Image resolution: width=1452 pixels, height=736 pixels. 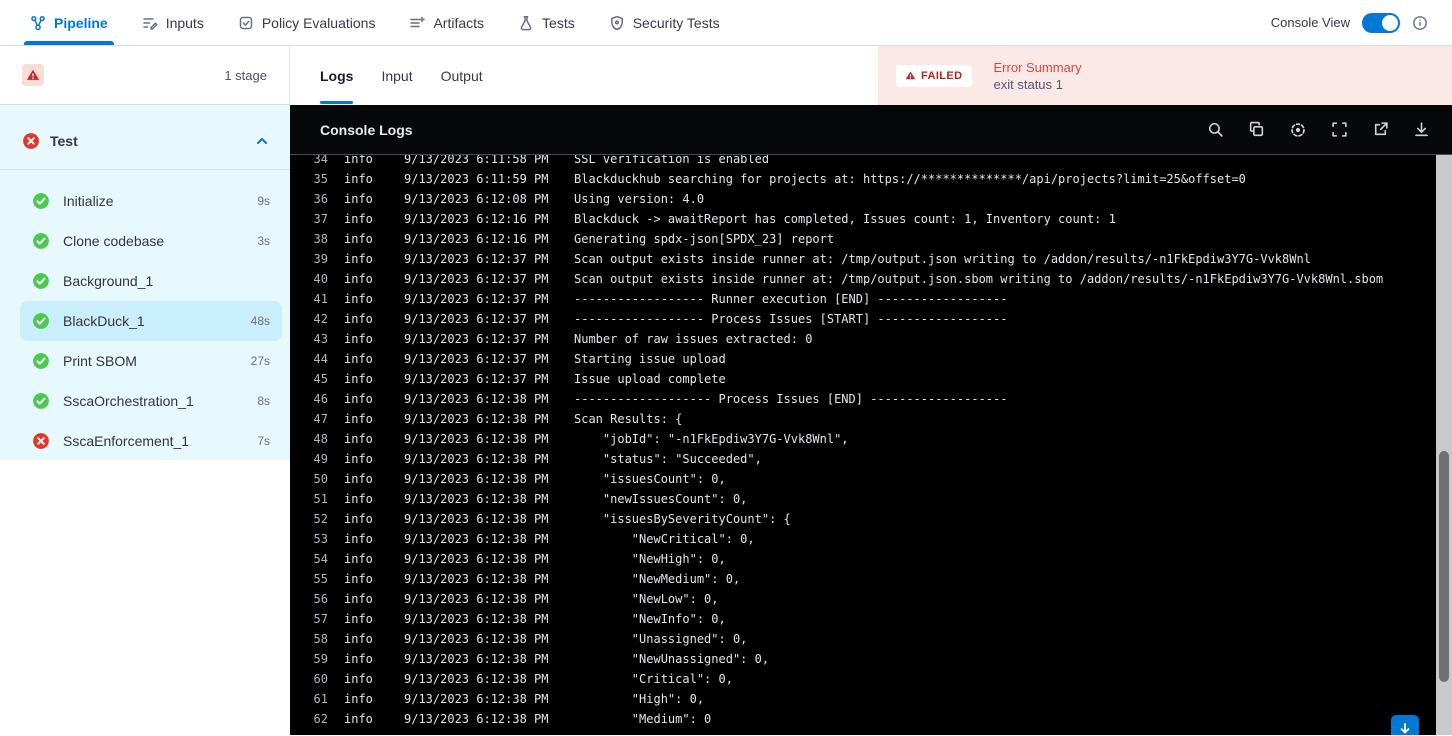 What do you see at coordinates (1444, 566) in the screenshot?
I see `scrollbar-thumb` at bounding box center [1444, 566].